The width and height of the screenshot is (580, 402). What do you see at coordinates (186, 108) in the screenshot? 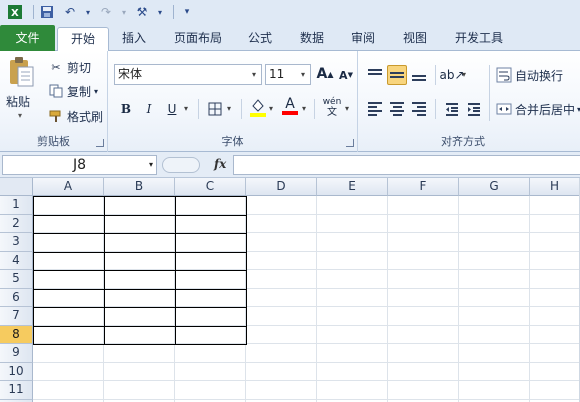
I see `underline-dropdown-icon: ▾` at bounding box center [186, 108].